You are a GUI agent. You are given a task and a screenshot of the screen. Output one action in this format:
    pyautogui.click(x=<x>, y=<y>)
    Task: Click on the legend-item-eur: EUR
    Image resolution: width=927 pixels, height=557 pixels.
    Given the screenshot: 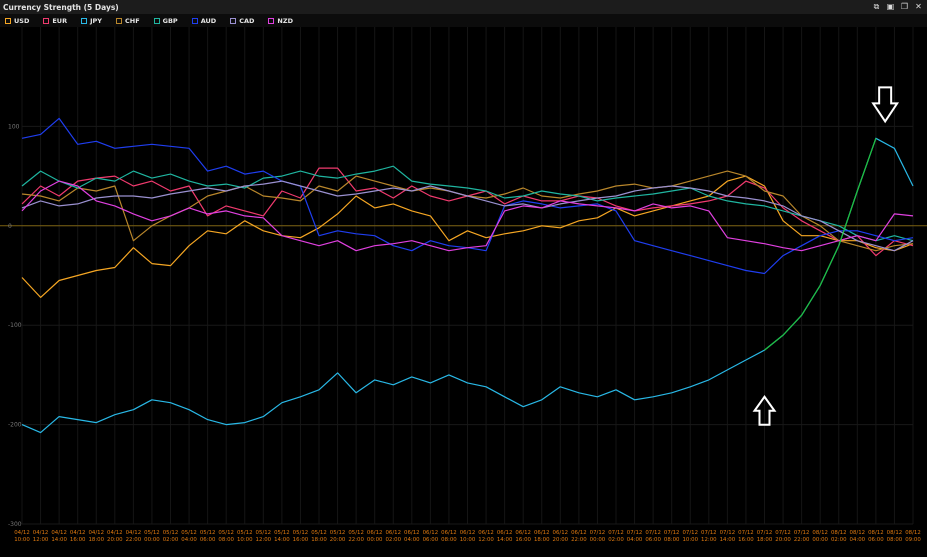 What is the action you would take?
    pyautogui.click(x=55, y=21)
    